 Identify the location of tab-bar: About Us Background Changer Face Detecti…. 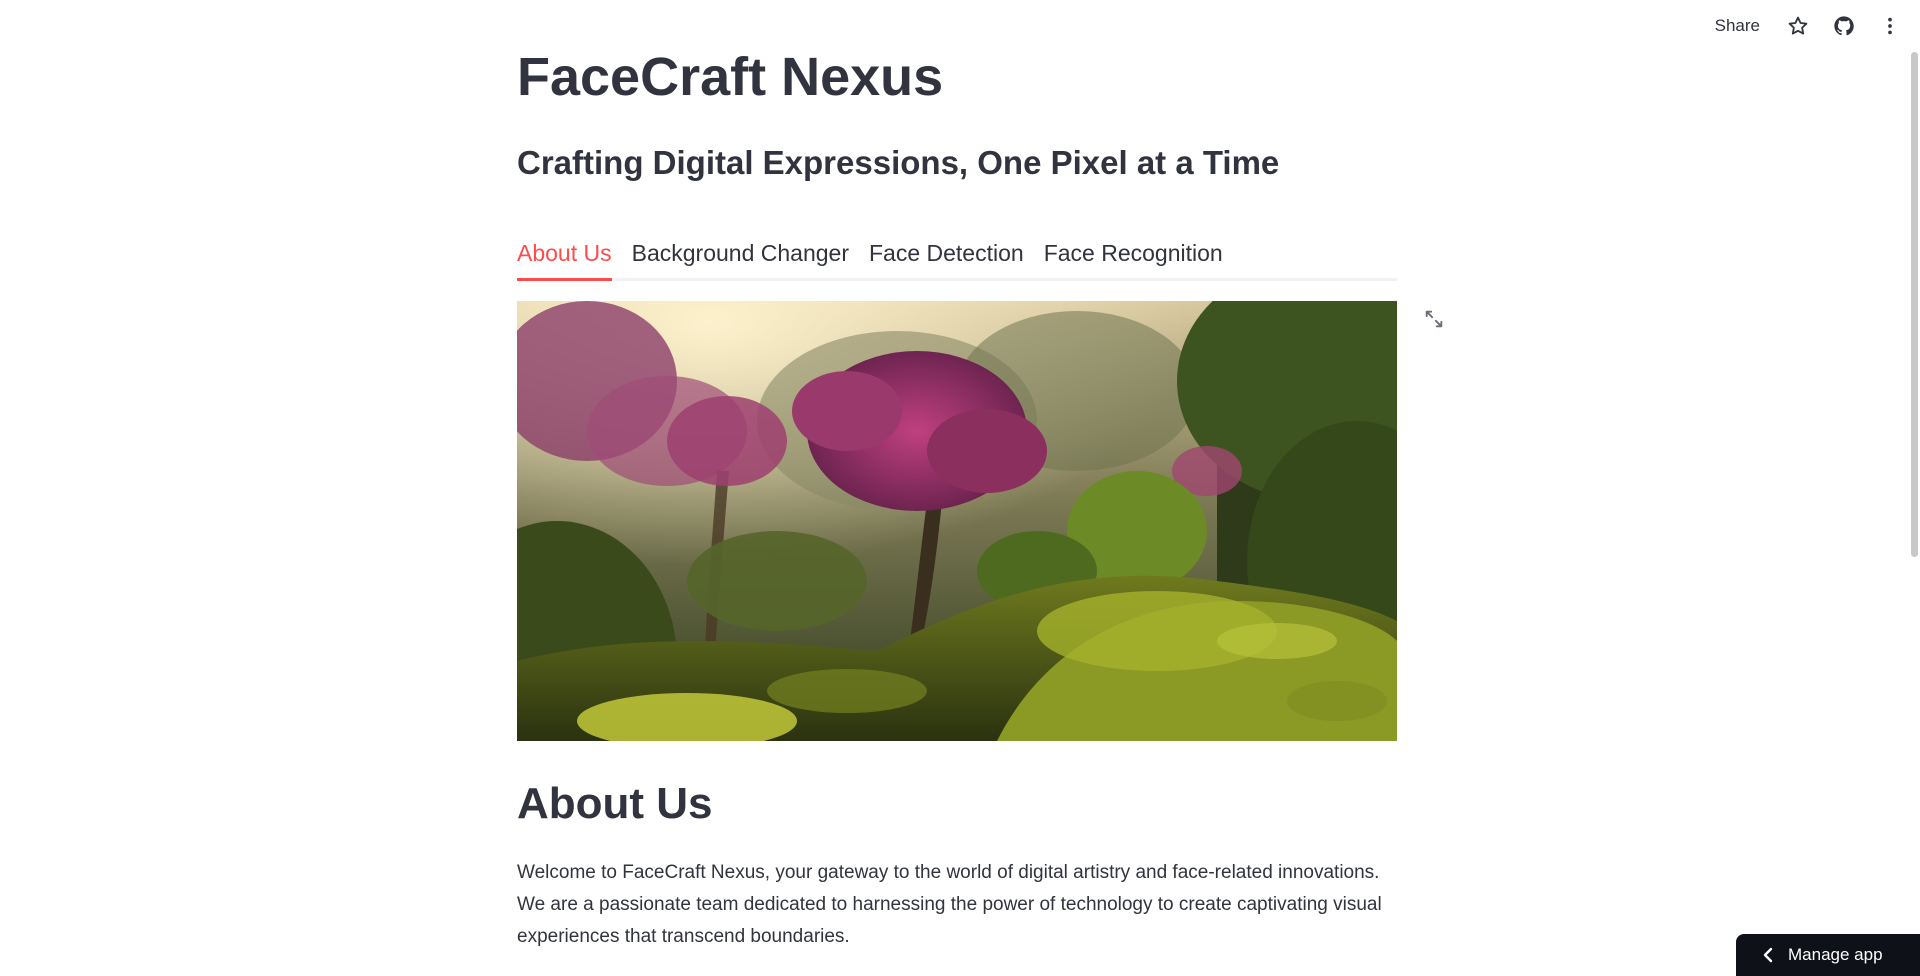
(957, 256).